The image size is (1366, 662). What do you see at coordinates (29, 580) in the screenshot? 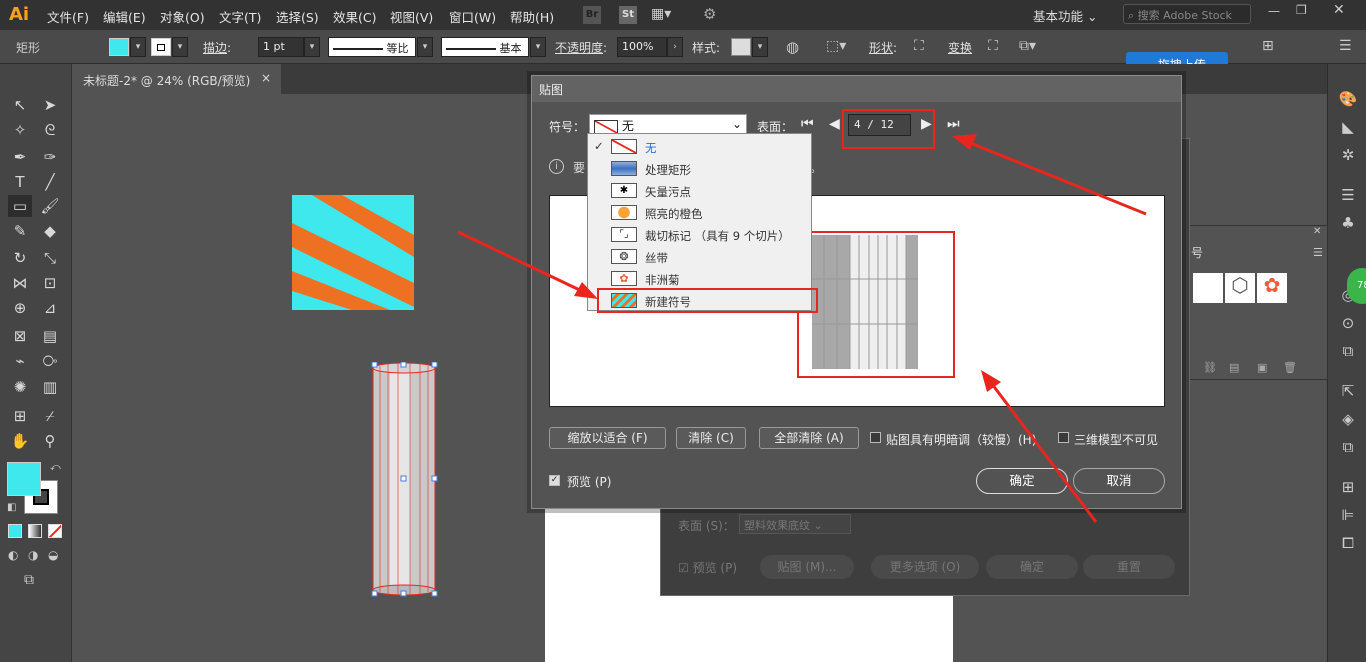
I see `screen-mode-icon: ⧉` at bounding box center [29, 580].